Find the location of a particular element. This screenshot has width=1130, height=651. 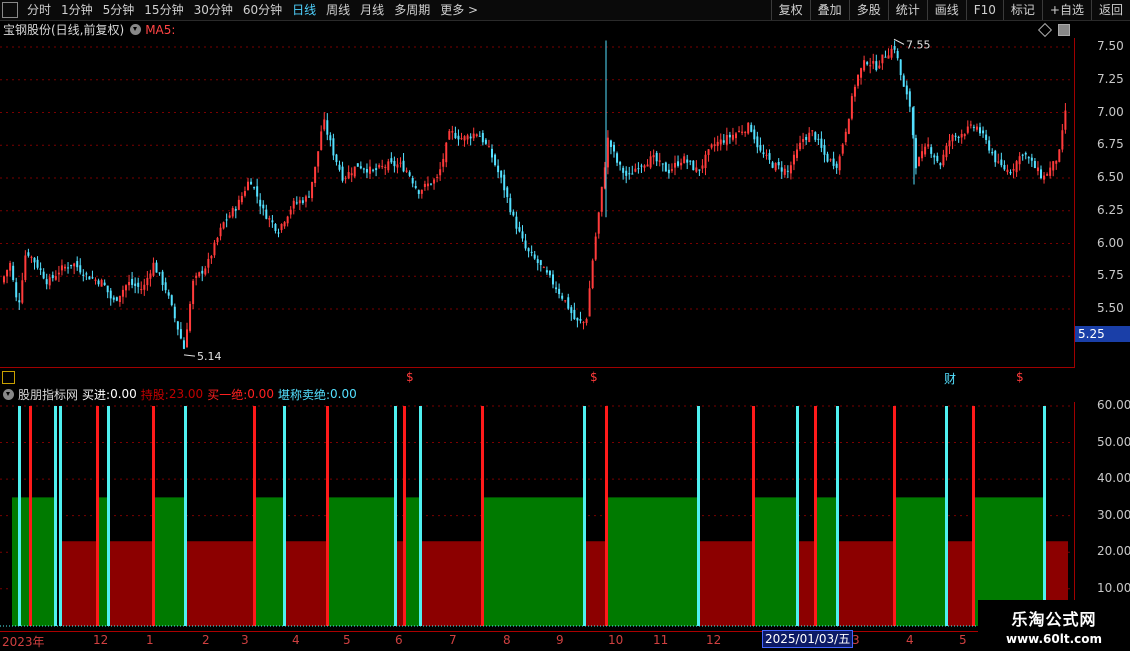

toolbar-button: 复权 is located at coordinates (790, 10).